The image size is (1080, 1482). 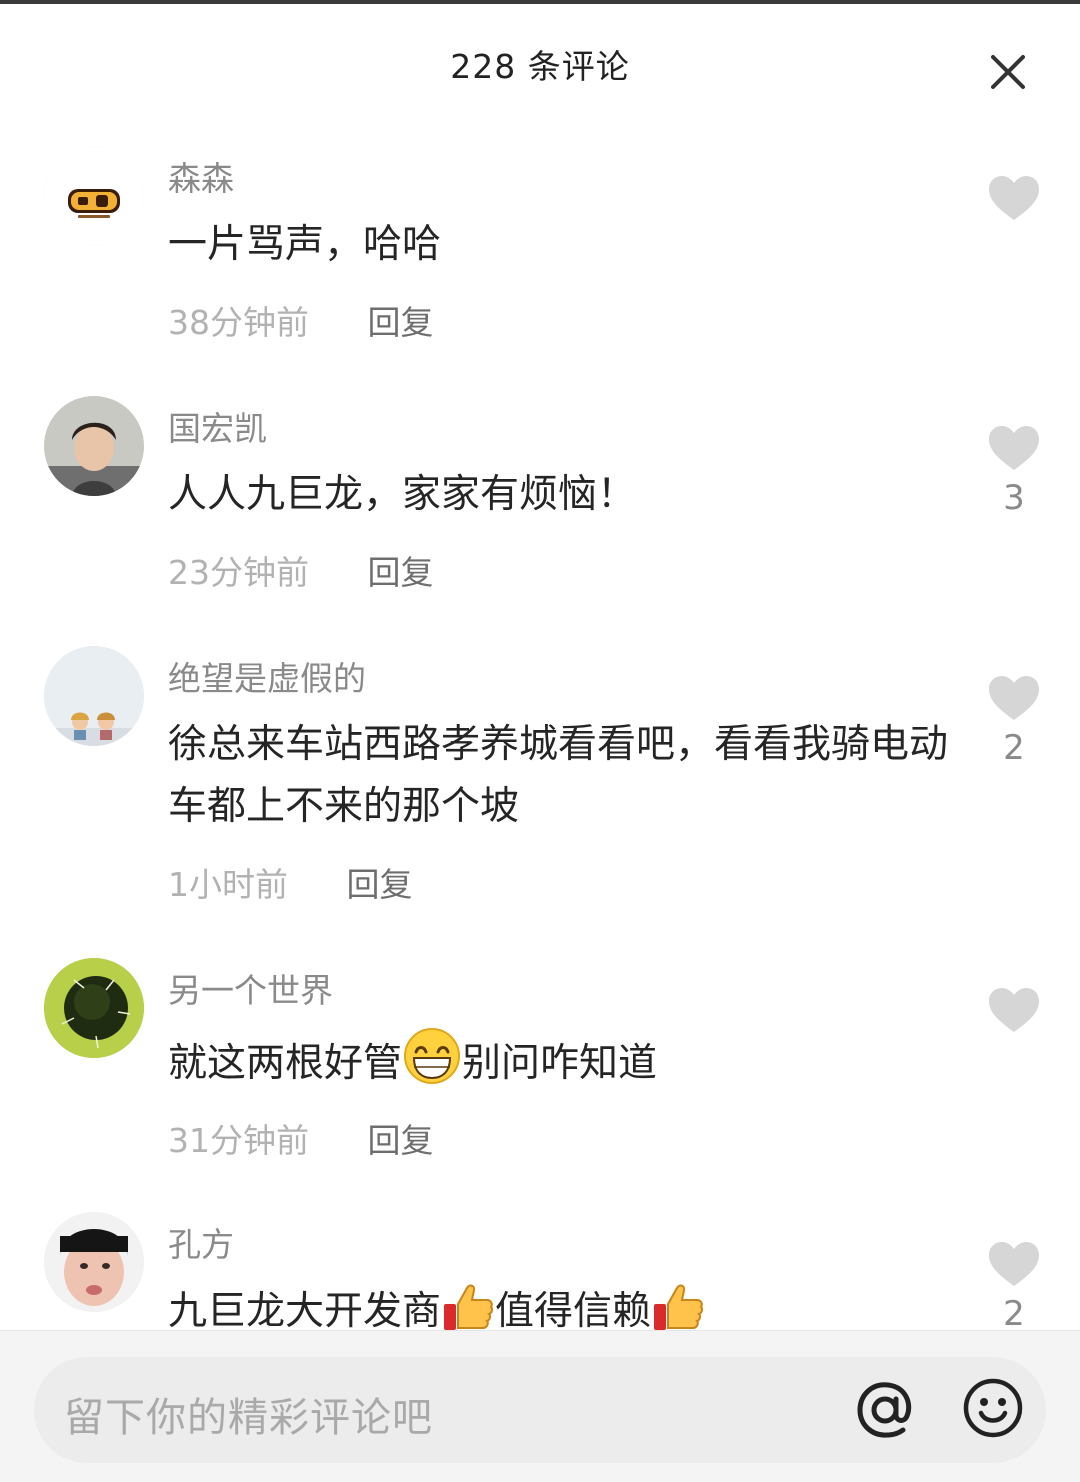 I want to click on comment-text-part: 值得信赖, so click(x=573, y=1310).